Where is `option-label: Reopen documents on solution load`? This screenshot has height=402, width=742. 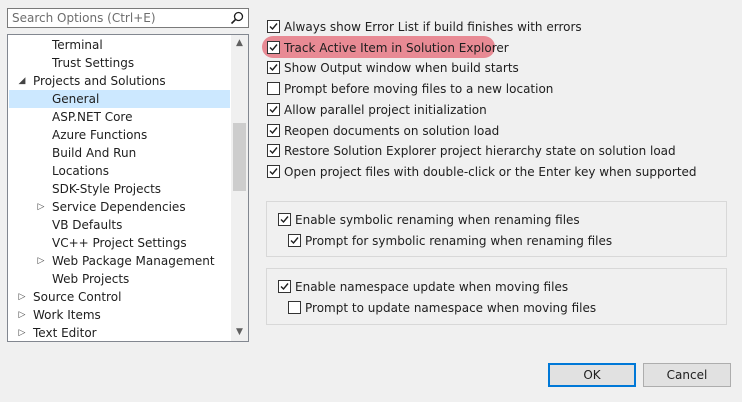
option-label: Reopen documents on solution load is located at coordinates (392, 130).